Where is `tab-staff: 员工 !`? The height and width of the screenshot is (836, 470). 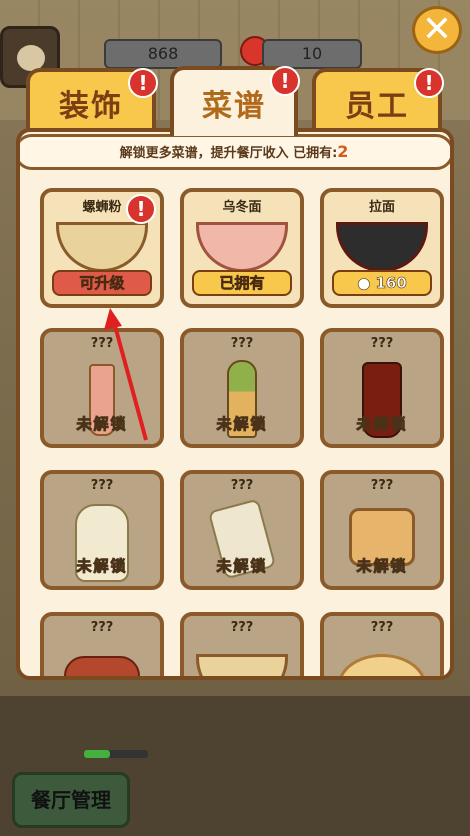
tab-staff: 员工 ! is located at coordinates (378, 101).